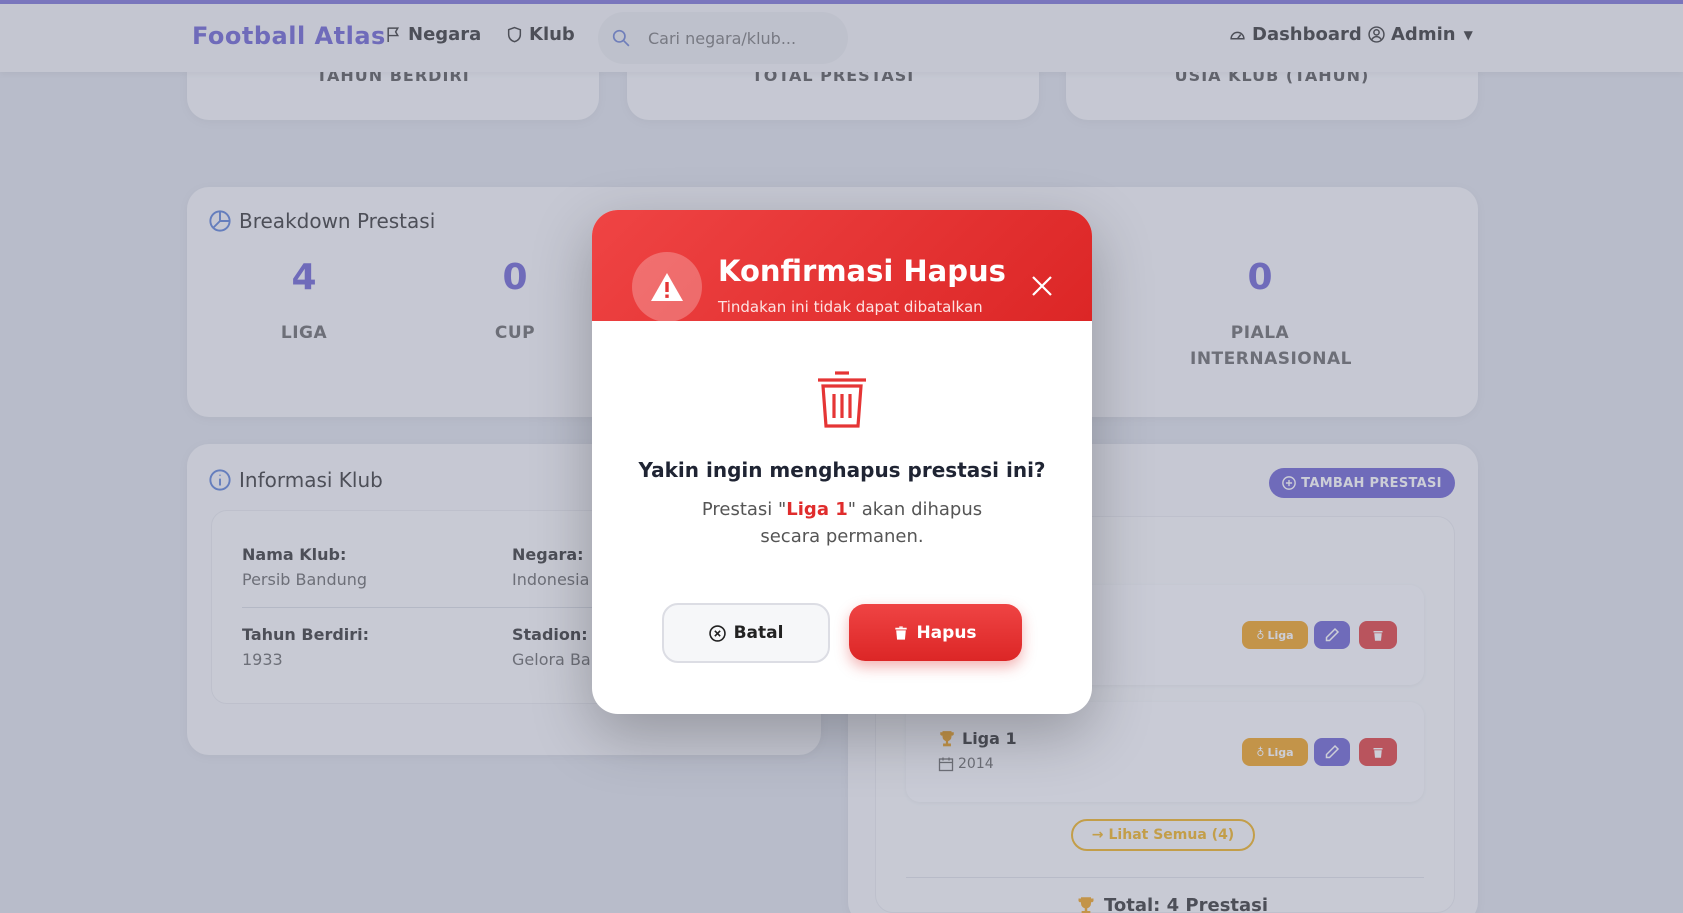  What do you see at coordinates (817, 509) in the screenshot?
I see `desc-item-name: Liga 1` at bounding box center [817, 509].